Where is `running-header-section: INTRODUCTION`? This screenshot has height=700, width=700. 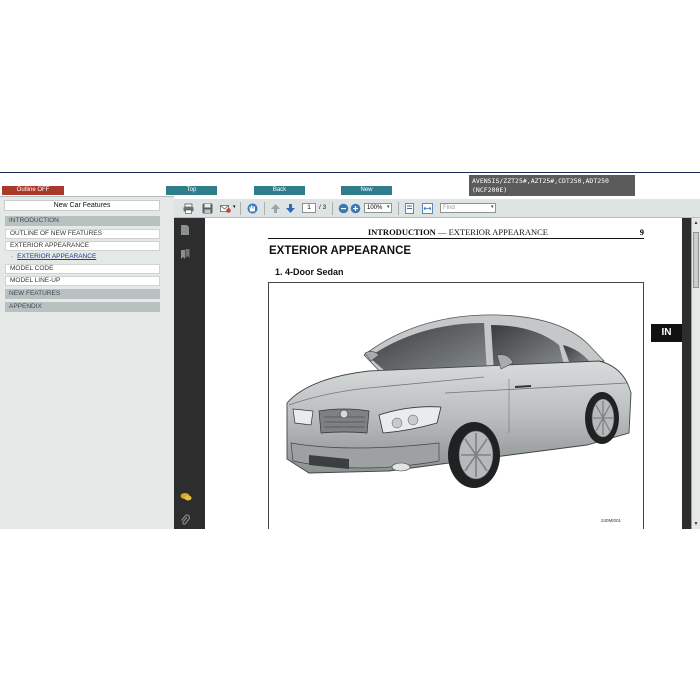 running-header-section: INTRODUCTION is located at coordinates (401, 232).